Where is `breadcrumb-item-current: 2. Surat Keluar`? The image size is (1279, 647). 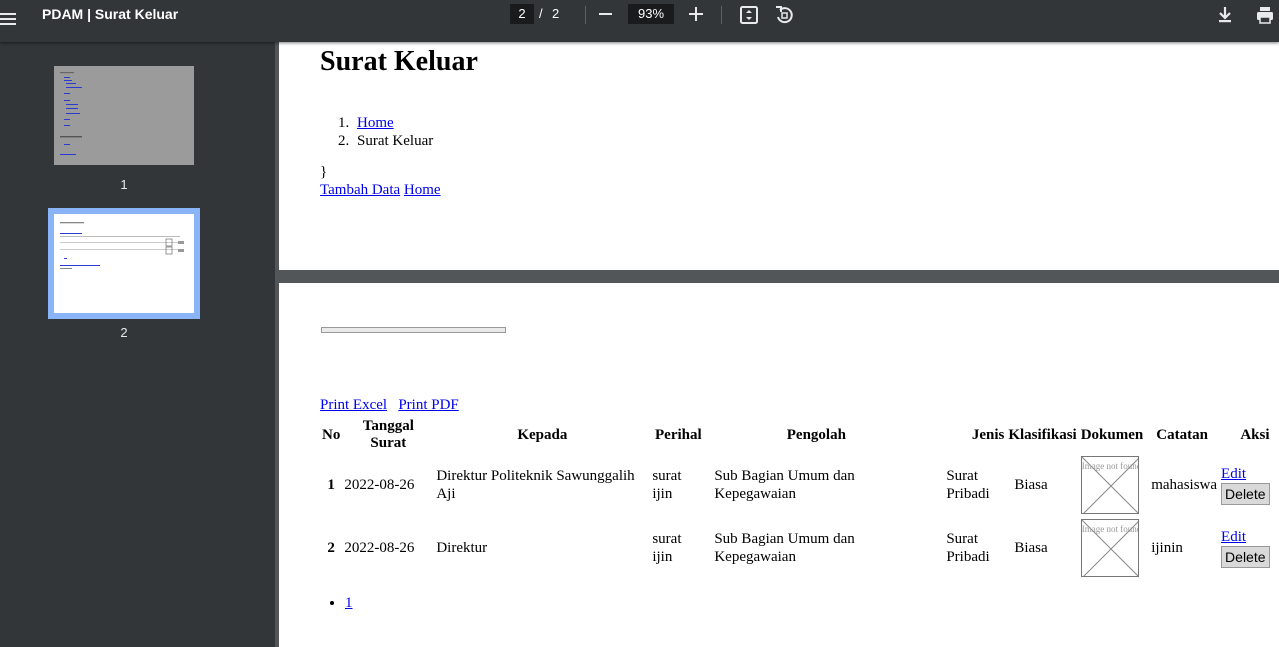 breadcrumb-item-current: 2. Surat Keluar is located at coordinates (385, 141).